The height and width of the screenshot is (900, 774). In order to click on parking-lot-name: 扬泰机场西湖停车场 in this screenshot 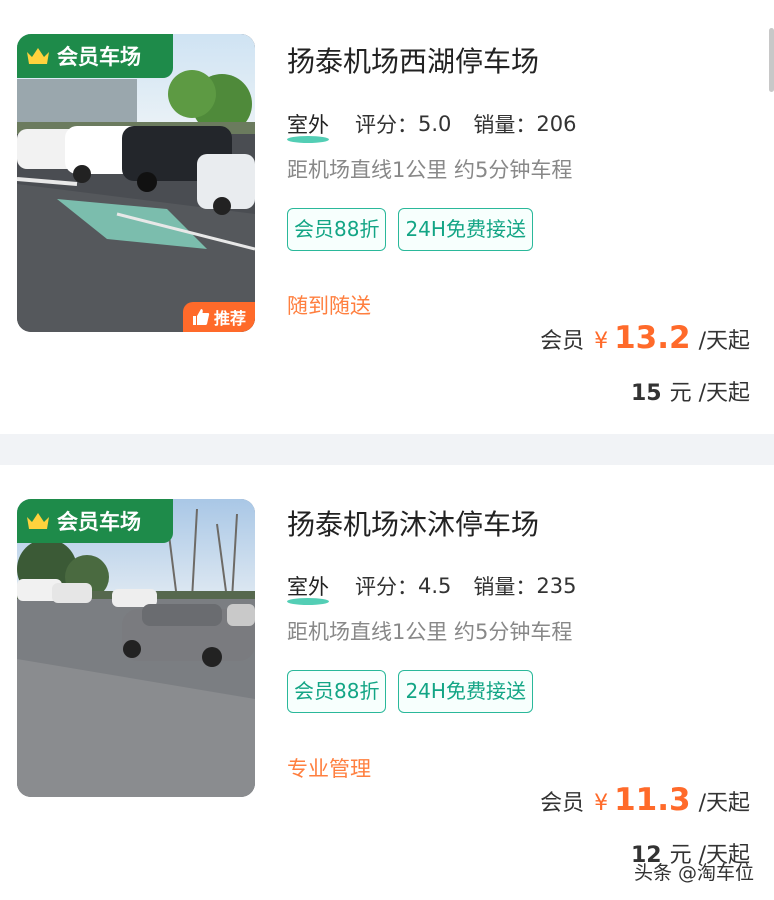, I will do `click(413, 60)`.